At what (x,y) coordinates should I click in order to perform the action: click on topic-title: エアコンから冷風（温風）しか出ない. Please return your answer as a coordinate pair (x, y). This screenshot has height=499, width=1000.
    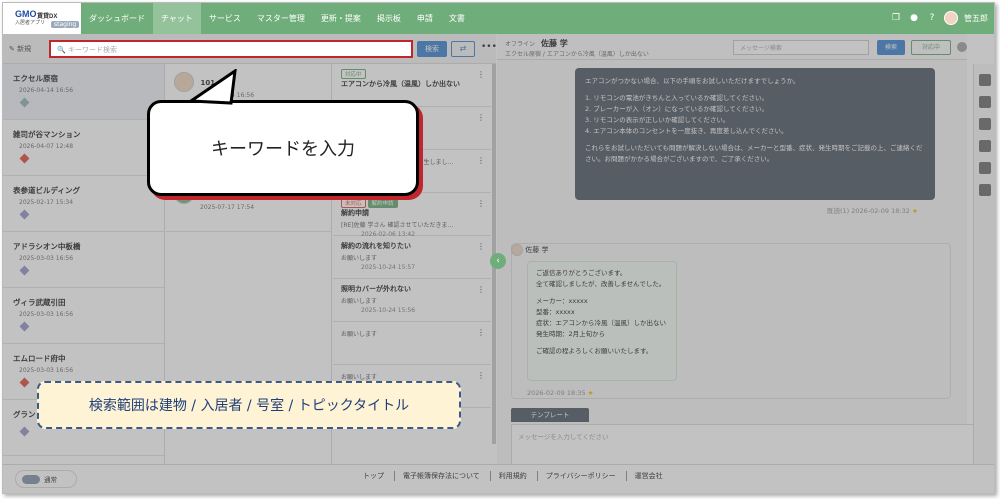
    Looking at the image, I should click on (400, 84).